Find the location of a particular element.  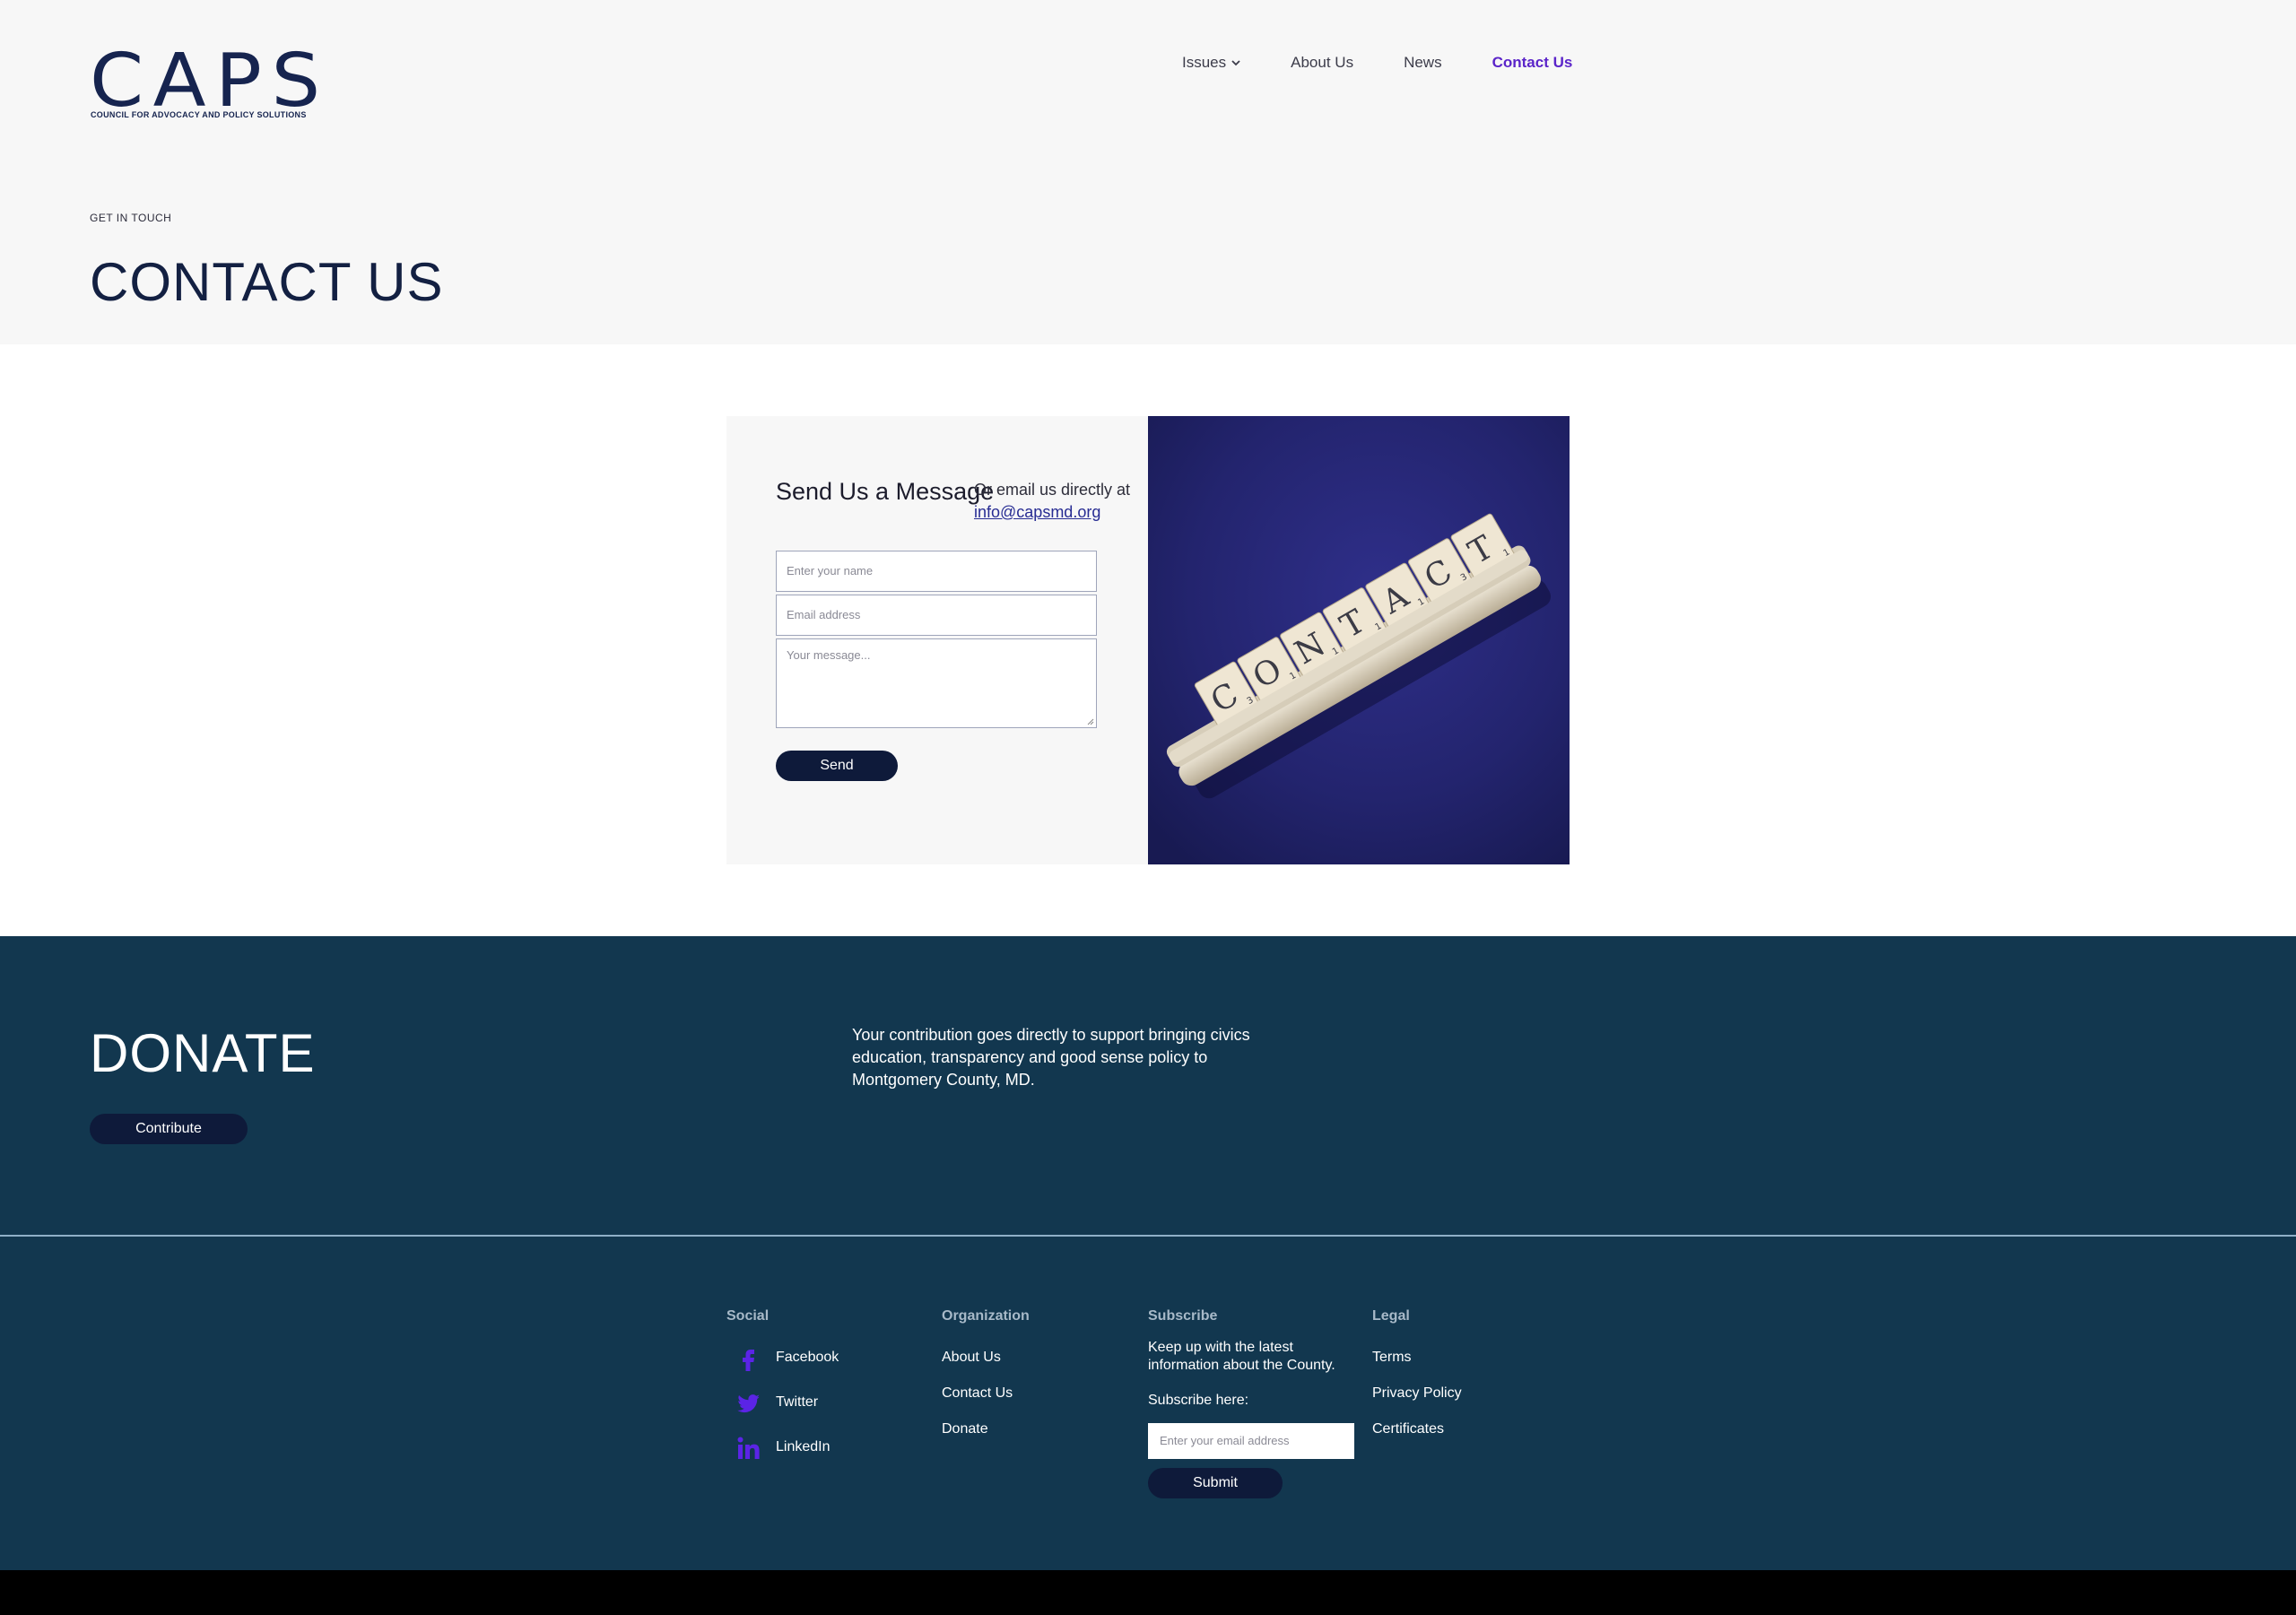

email-note: Or email us directly at info@capsmd.org is located at coordinates (1052, 501).